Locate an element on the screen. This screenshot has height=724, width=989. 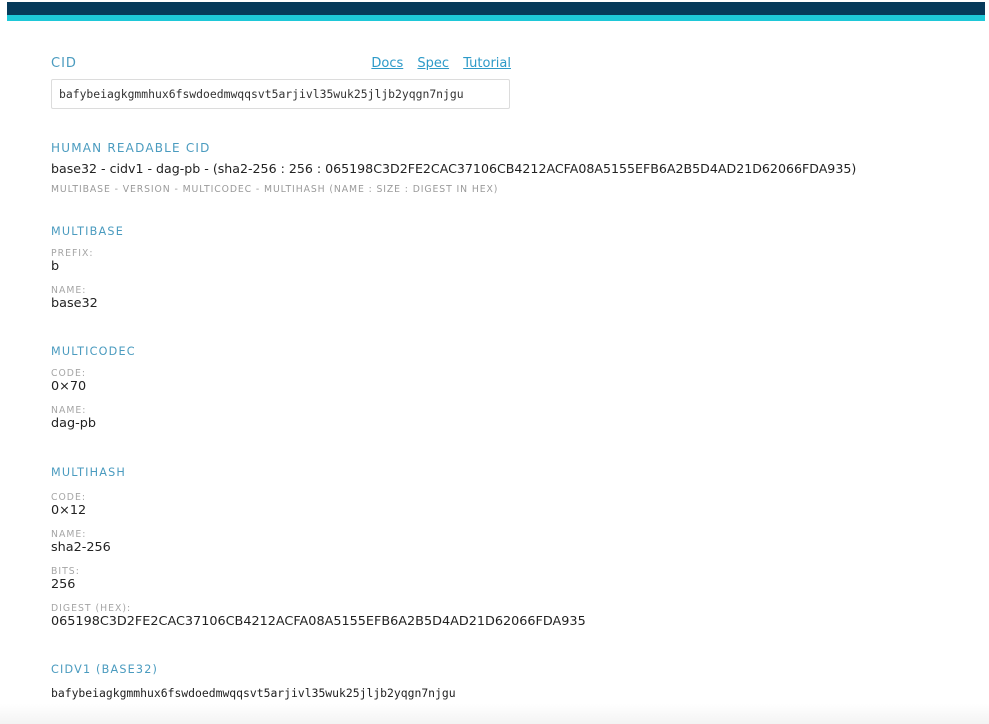
multicodec-name-value: dag-pb is located at coordinates (73, 423).